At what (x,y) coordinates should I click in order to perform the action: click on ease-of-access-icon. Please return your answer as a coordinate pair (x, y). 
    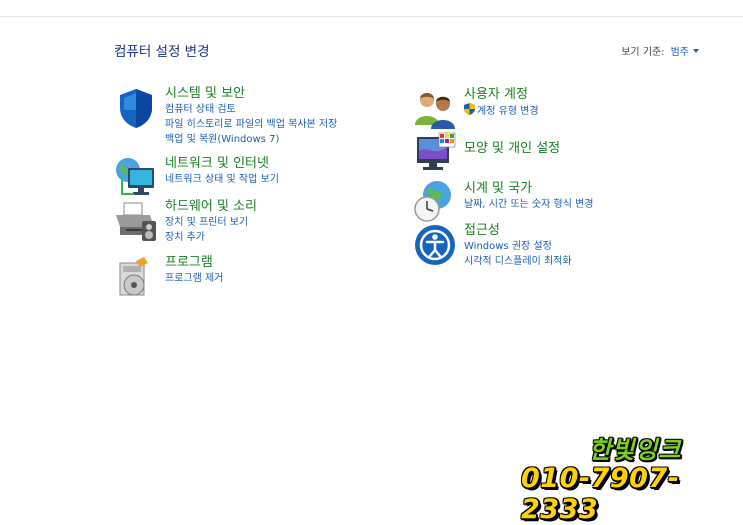
    Looking at the image, I should click on (435, 245).